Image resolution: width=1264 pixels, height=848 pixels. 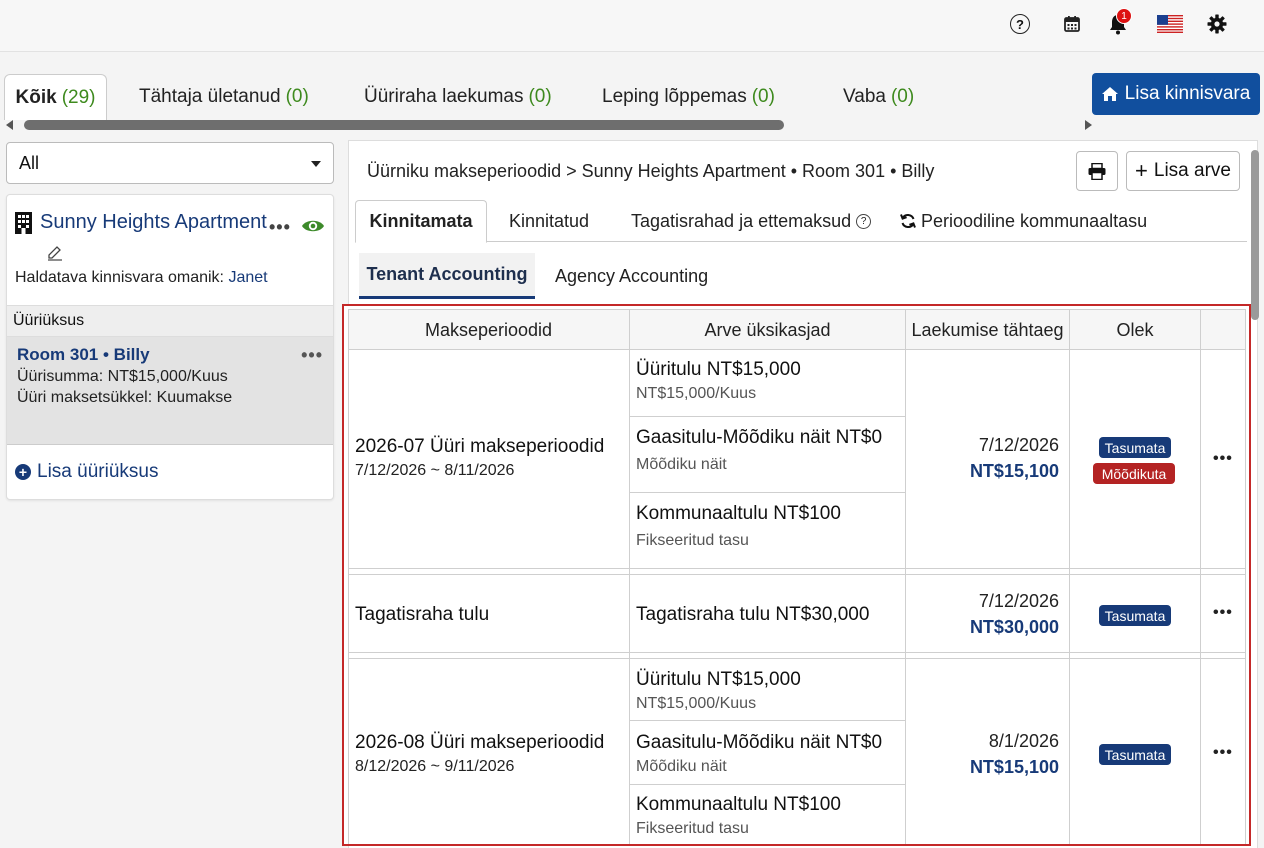 I want to click on owner-name-link: Janet, so click(x=247, y=277).